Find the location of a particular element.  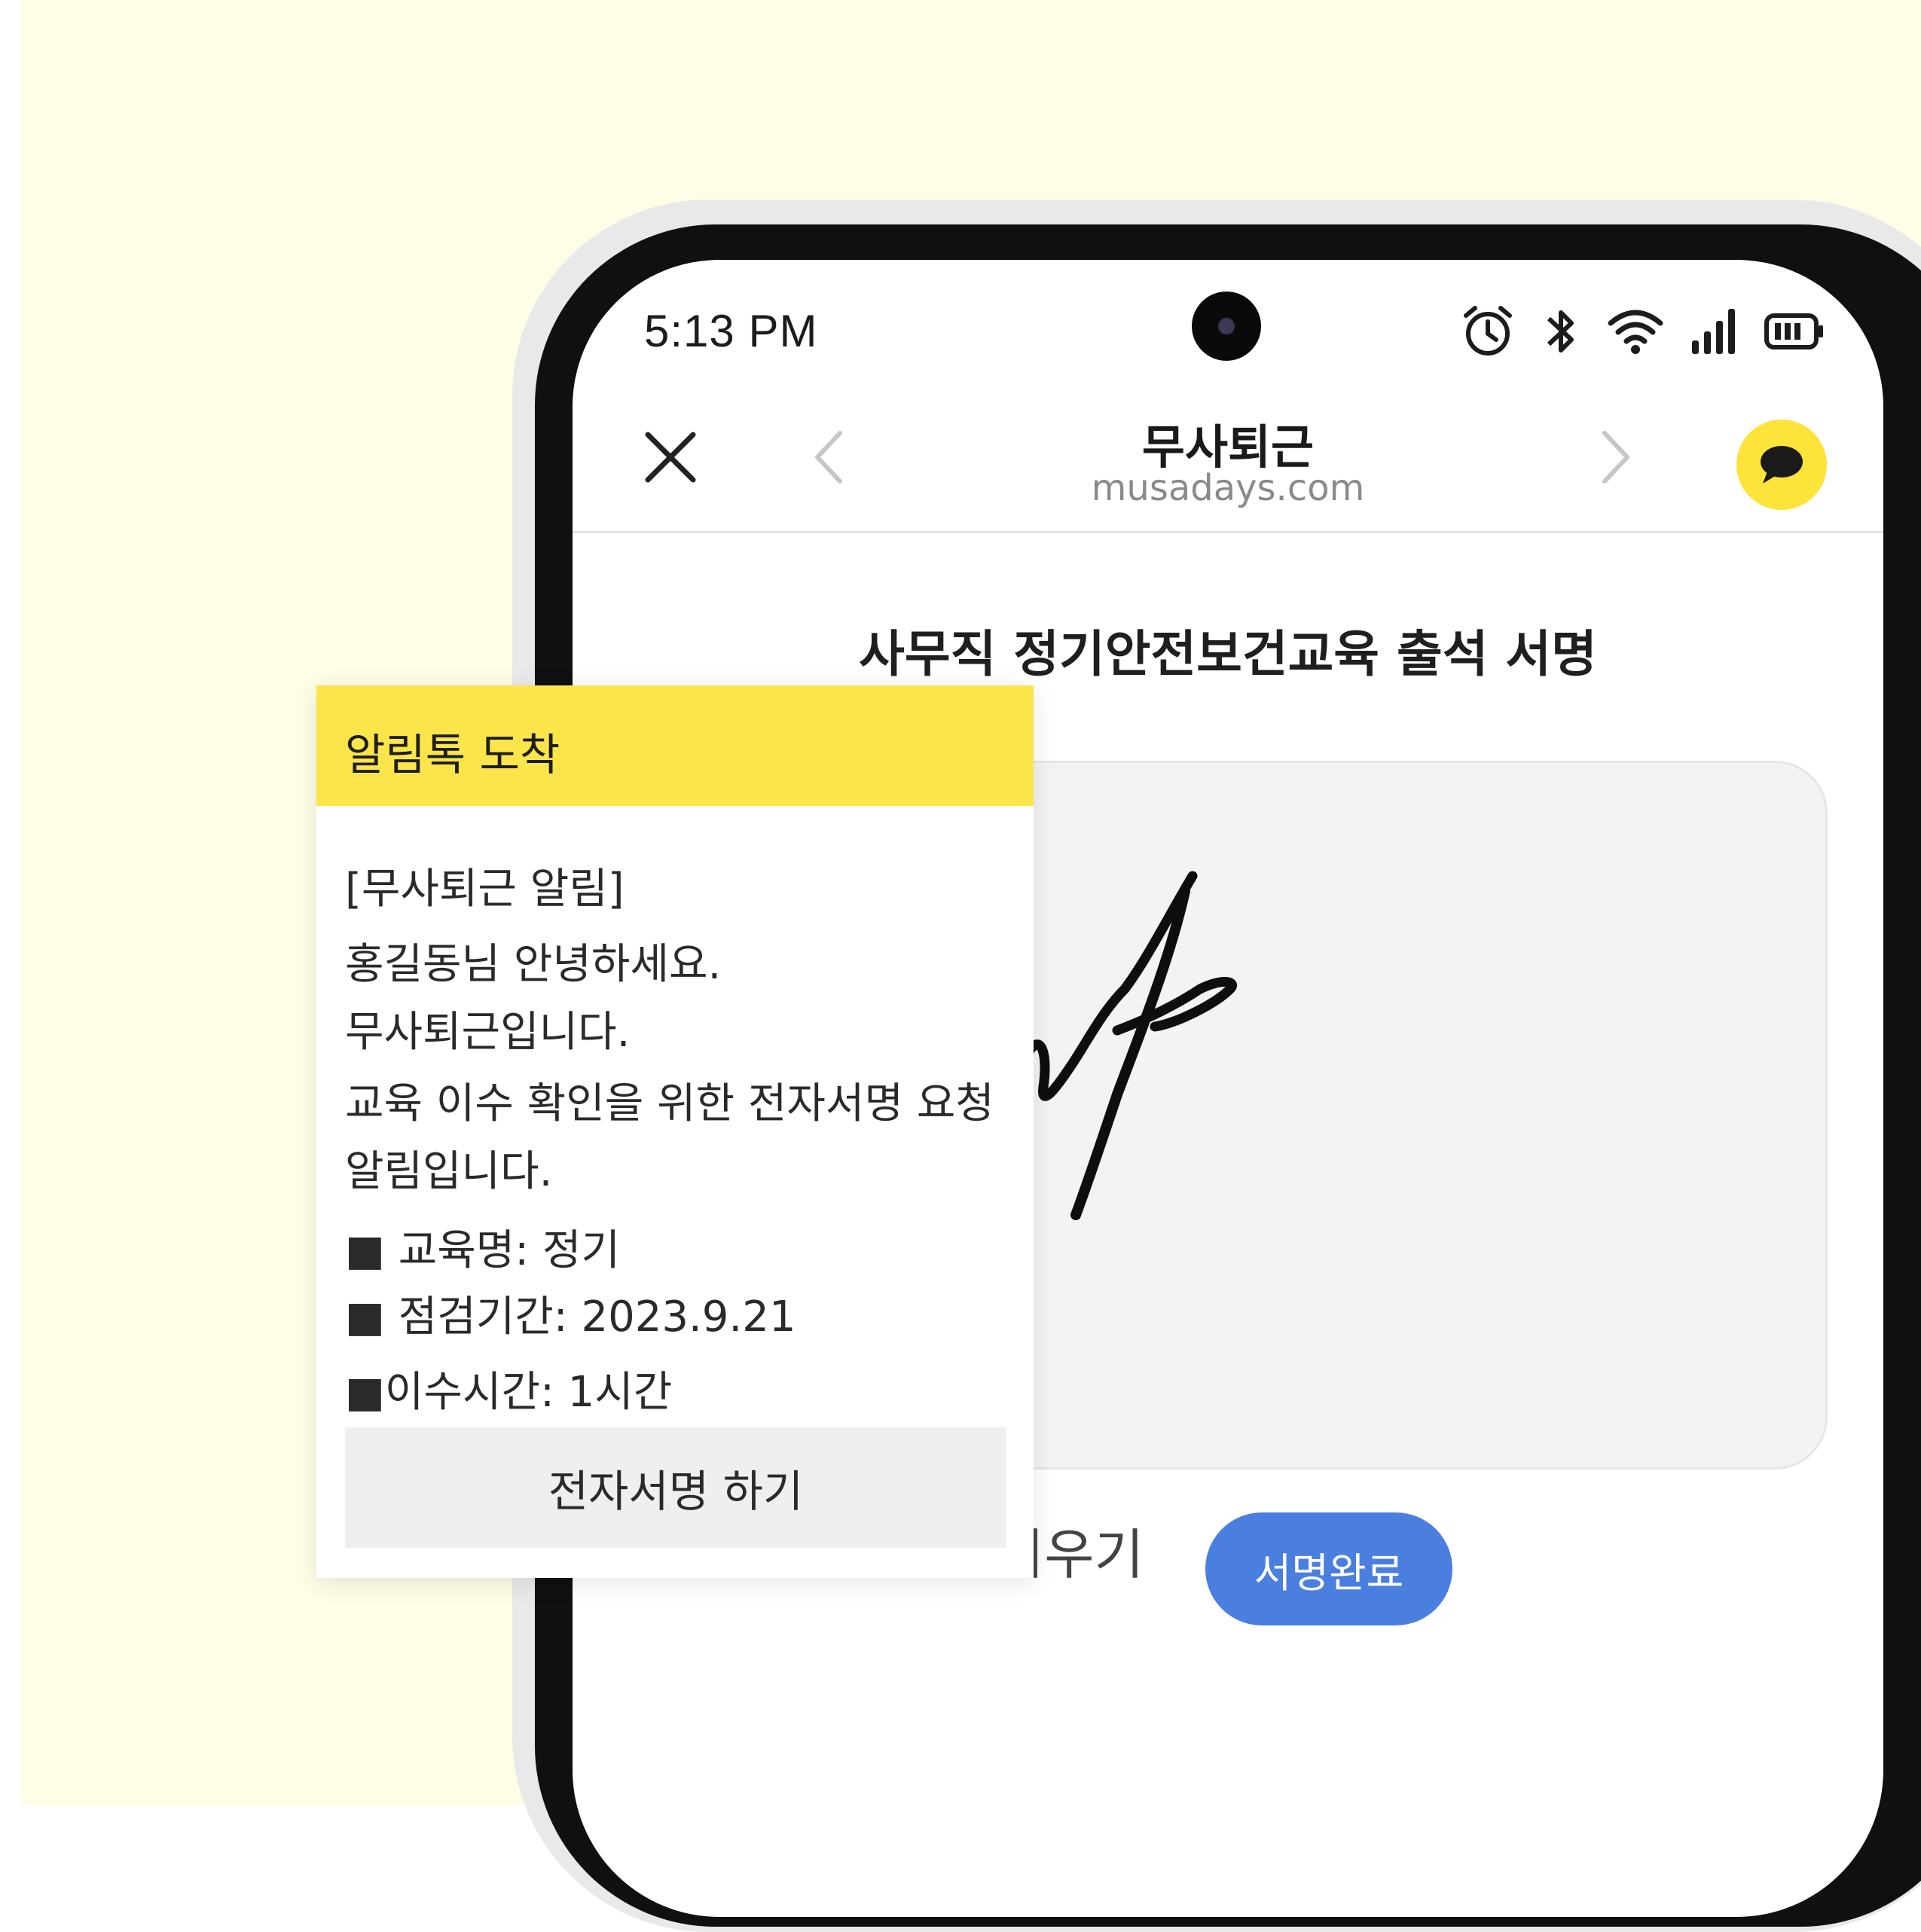

notification-header: 알림톡 도착 is located at coordinates (675, 746).